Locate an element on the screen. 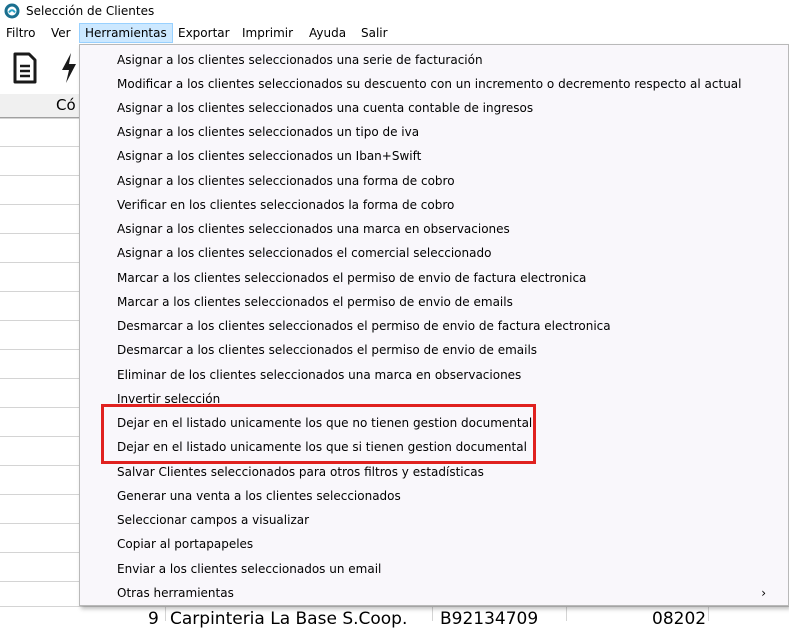 This screenshot has width=789, height=629. app-logo-icon is located at coordinates (12, 11).